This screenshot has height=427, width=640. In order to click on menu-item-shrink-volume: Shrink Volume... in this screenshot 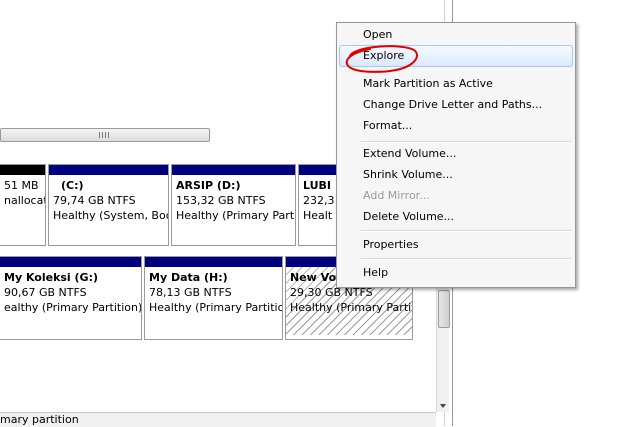, I will do `click(408, 175)`.